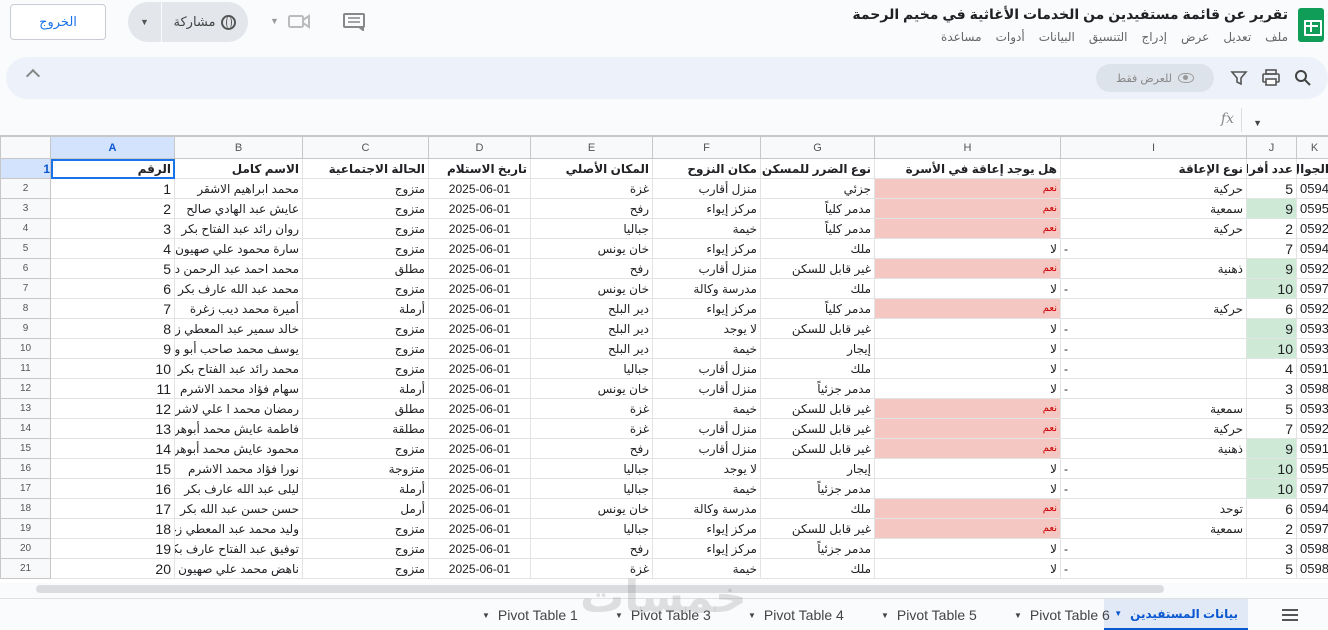 This screenshot has height=630, width=1328. I want to click on cell-num: 16, so click(112, 488).